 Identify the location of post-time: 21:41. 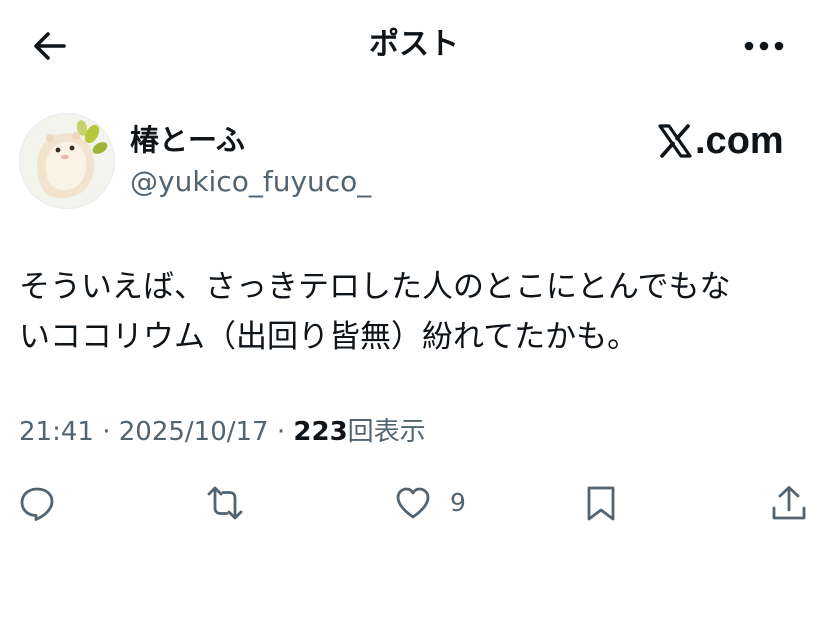
(56, 432).